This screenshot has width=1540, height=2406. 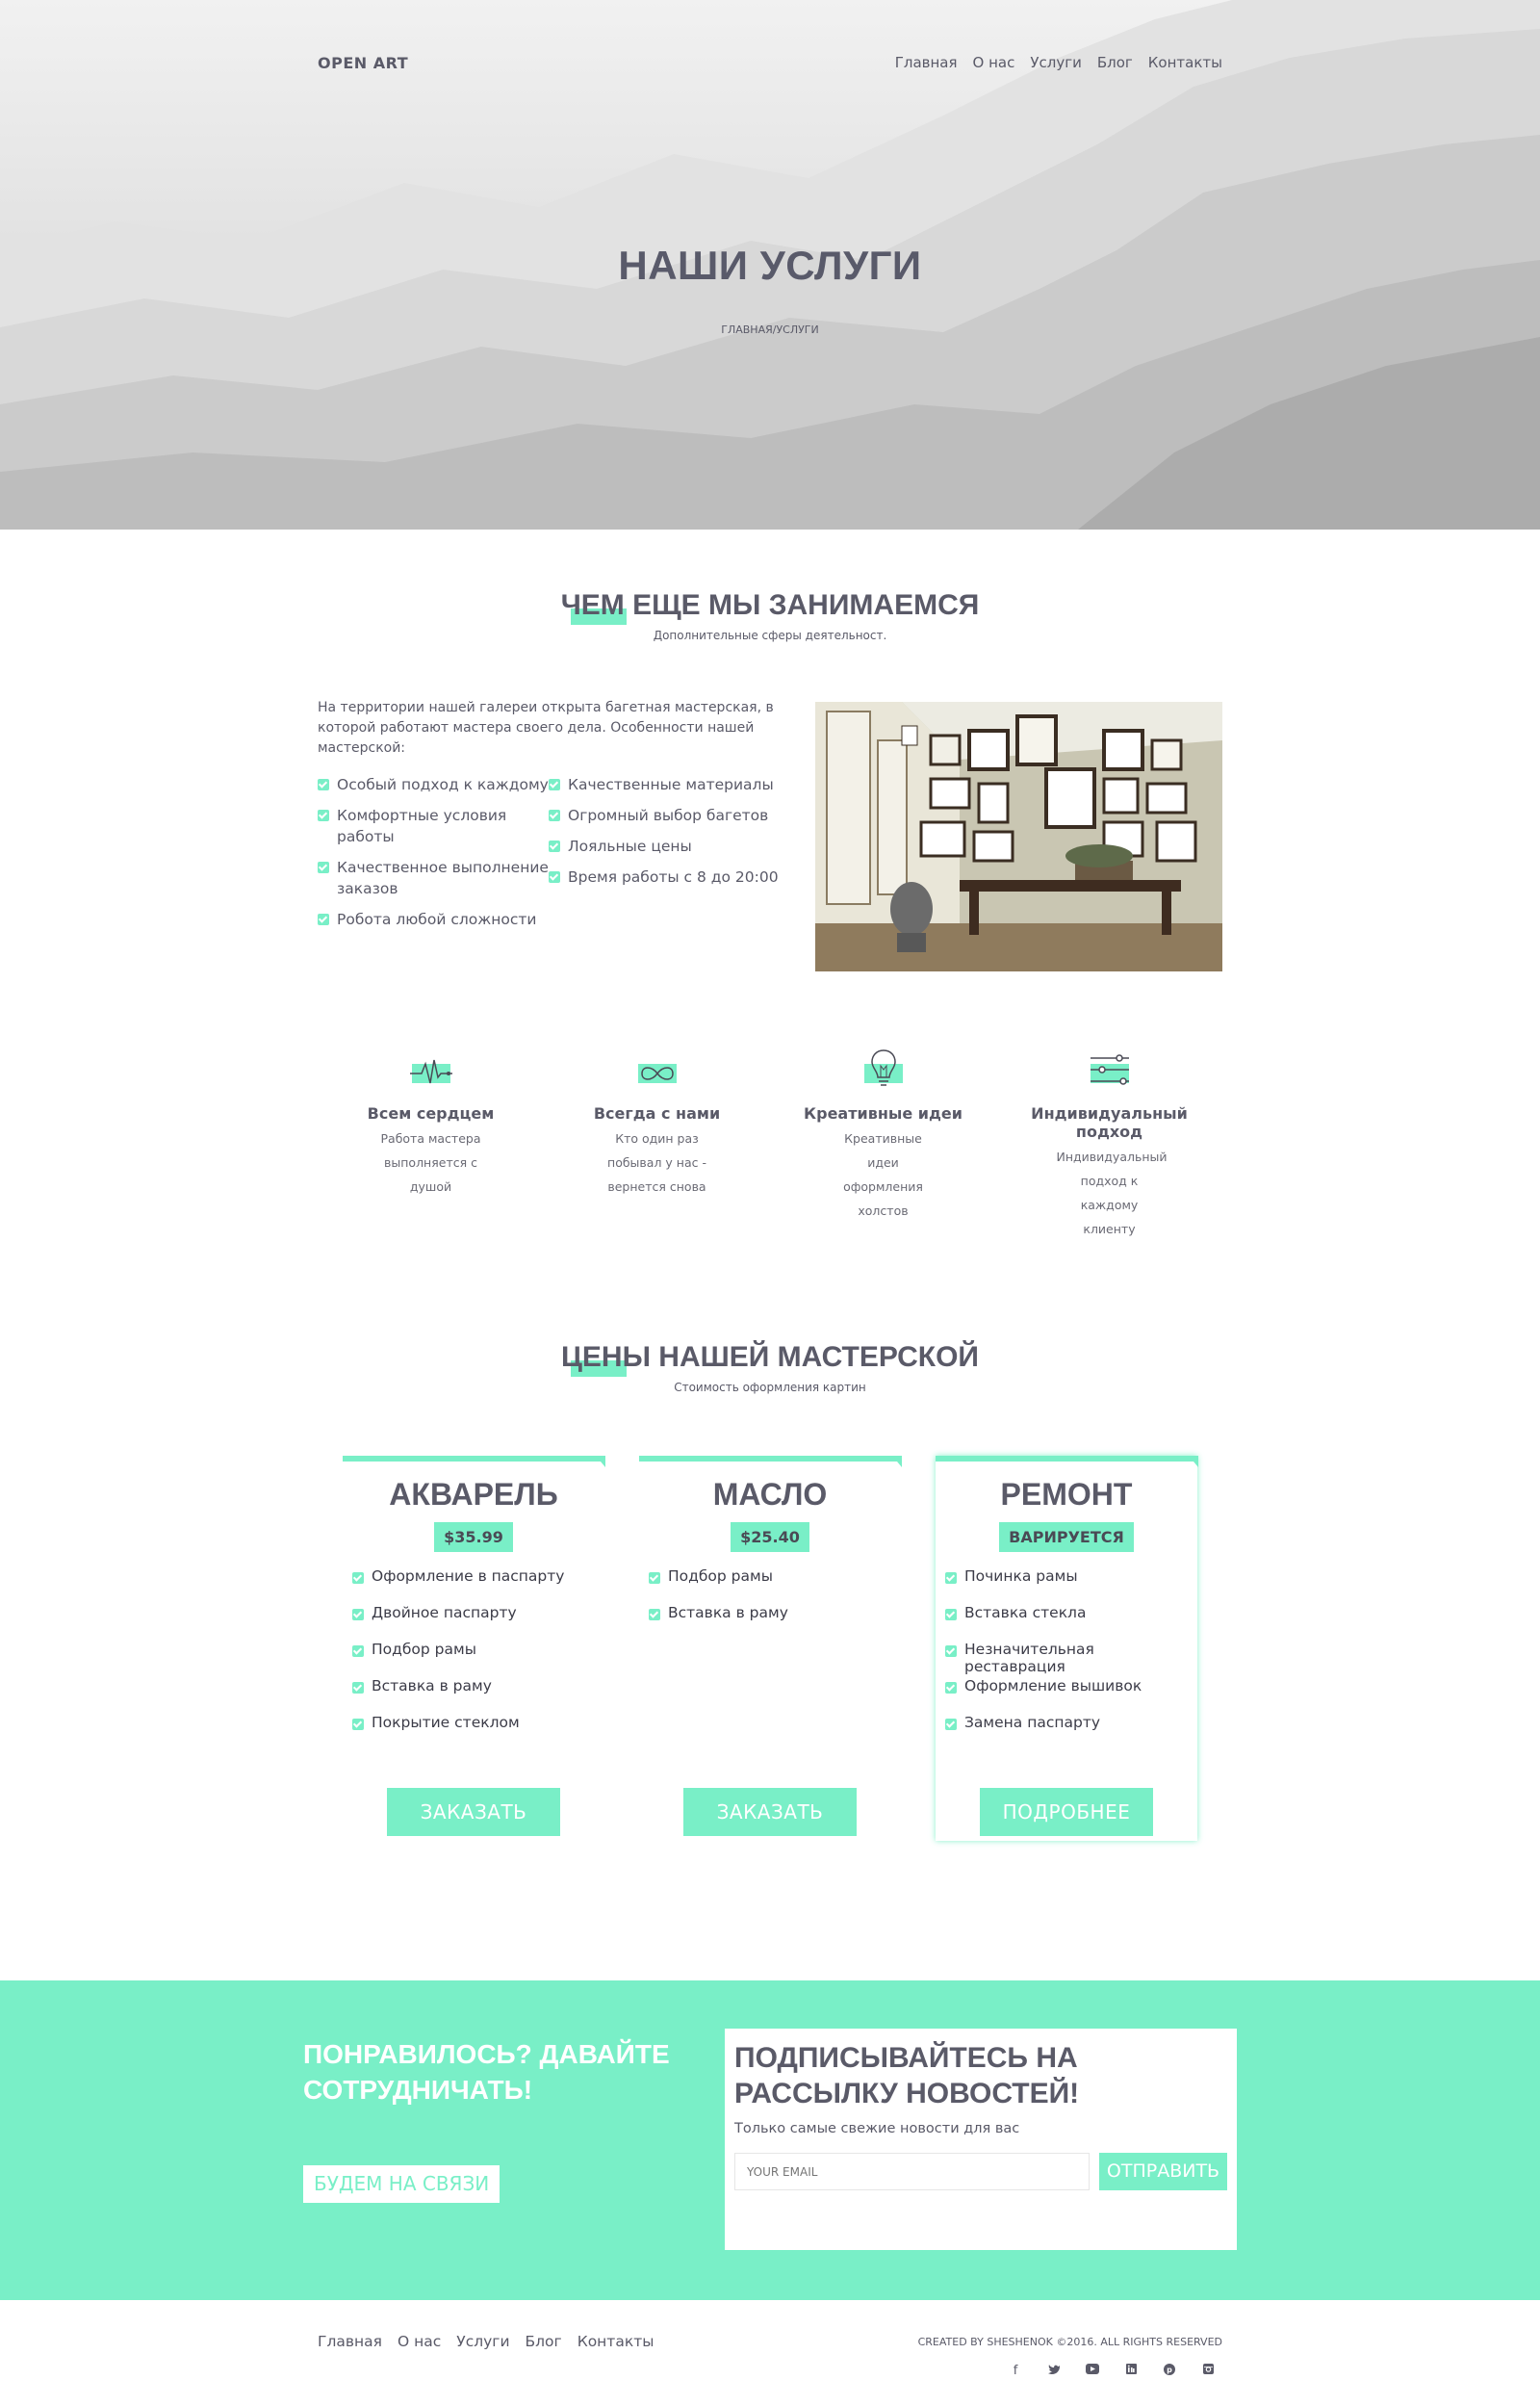 I want to click on list-item: Вставка стекла, so click(x=1071, y=1622).